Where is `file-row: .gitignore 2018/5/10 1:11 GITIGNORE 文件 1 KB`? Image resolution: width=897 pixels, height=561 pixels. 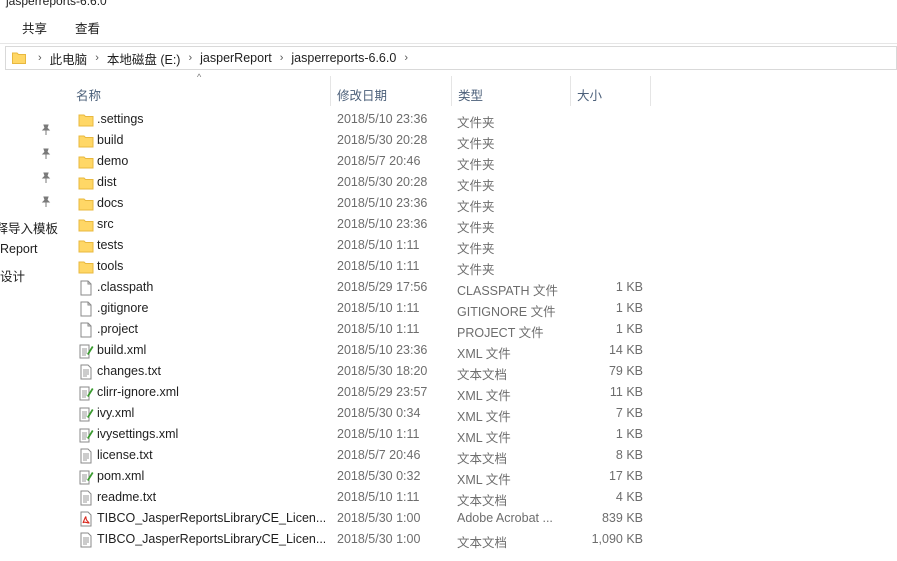
file-row: .gitignore 2018/5/10 1:11 GITIGNORE 文件 1 KB is located at coordinates (392, 308).